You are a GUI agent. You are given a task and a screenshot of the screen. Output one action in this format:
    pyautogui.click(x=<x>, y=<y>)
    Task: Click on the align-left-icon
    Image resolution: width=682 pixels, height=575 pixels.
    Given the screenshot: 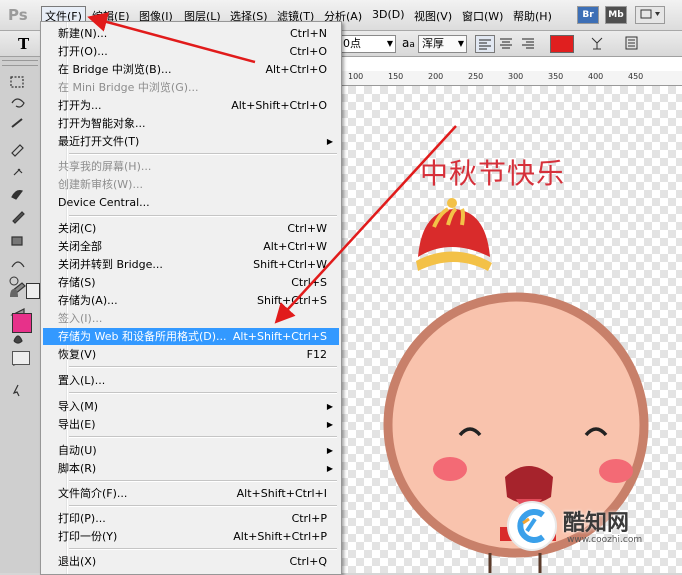 What is the action you would take?
    pyautogui.click(x=485, y=44)
    